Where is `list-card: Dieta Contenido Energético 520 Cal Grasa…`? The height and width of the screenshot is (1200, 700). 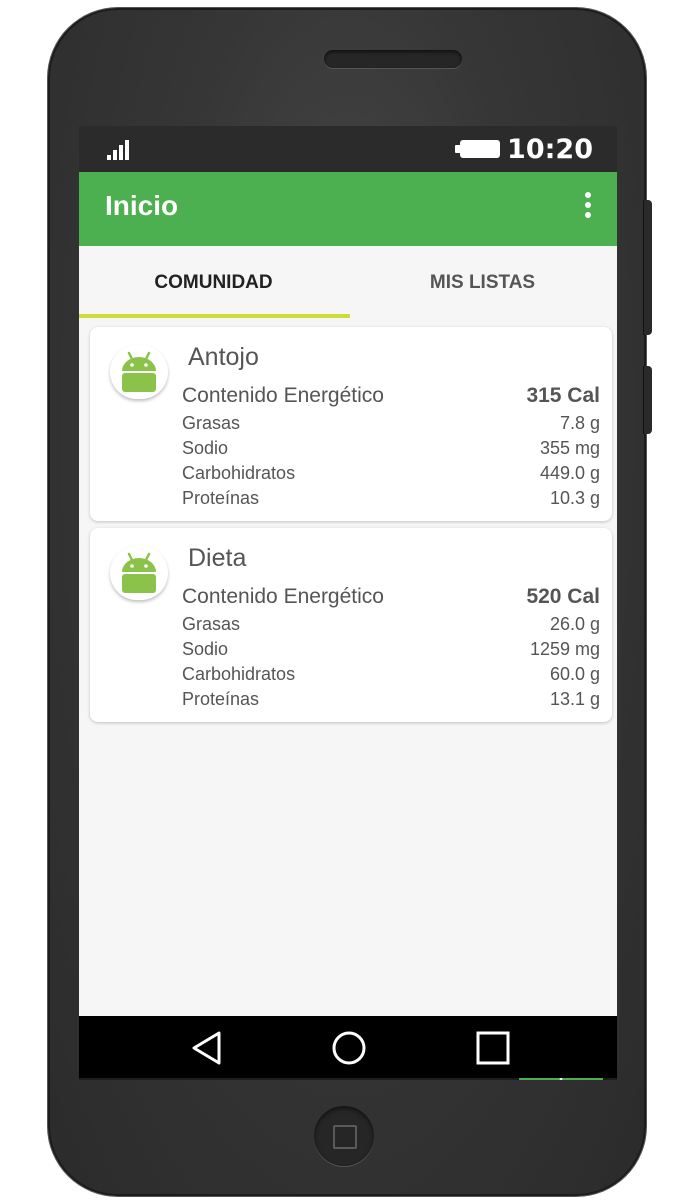 list-card: Dieta Contenido Energético 520 Cal Grasa… is located at coordinates (351, 625).